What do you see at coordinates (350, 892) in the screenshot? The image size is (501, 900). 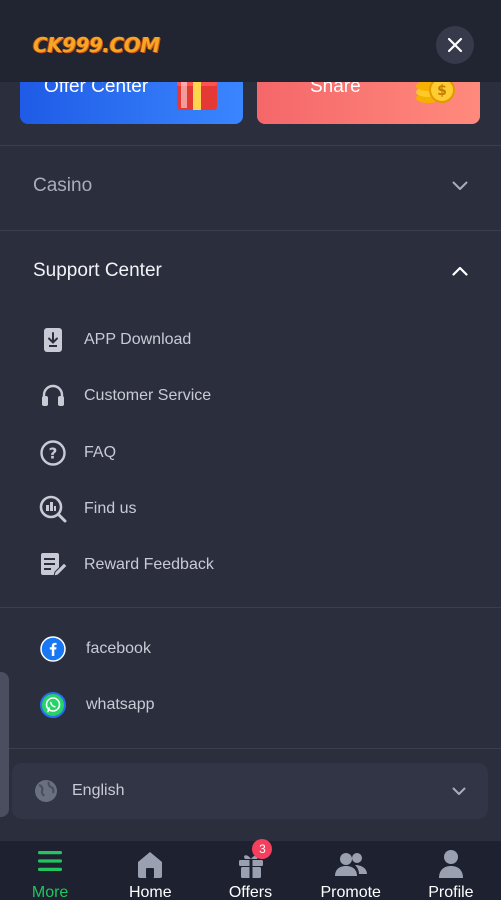 I see `nav-promote-label: Promote` at bounding box center [350, 892].